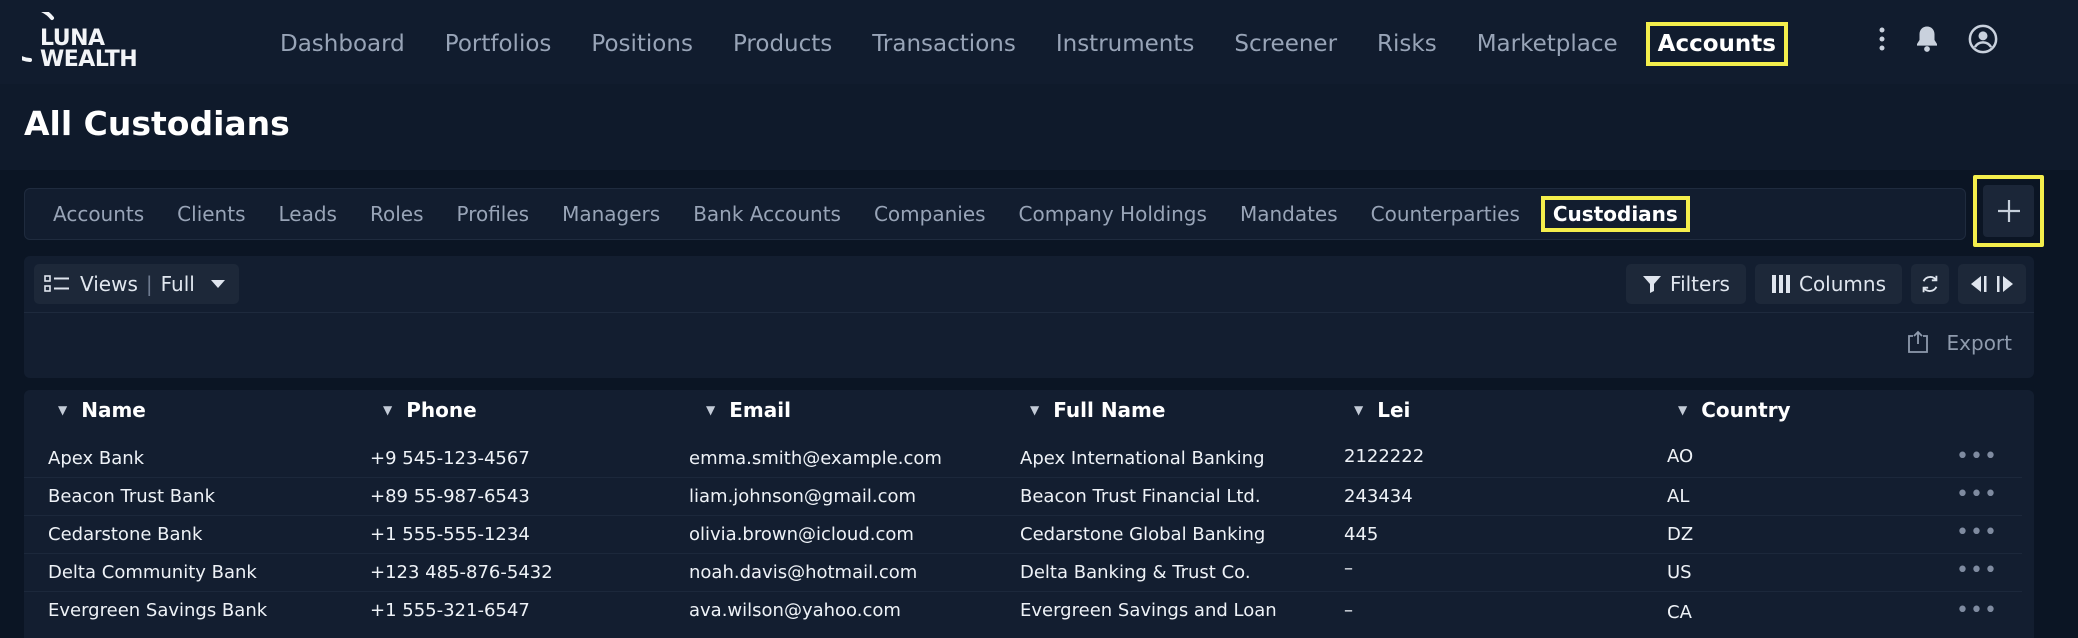  I want to click on column-header-label: Full Name, so click(1109, 410).